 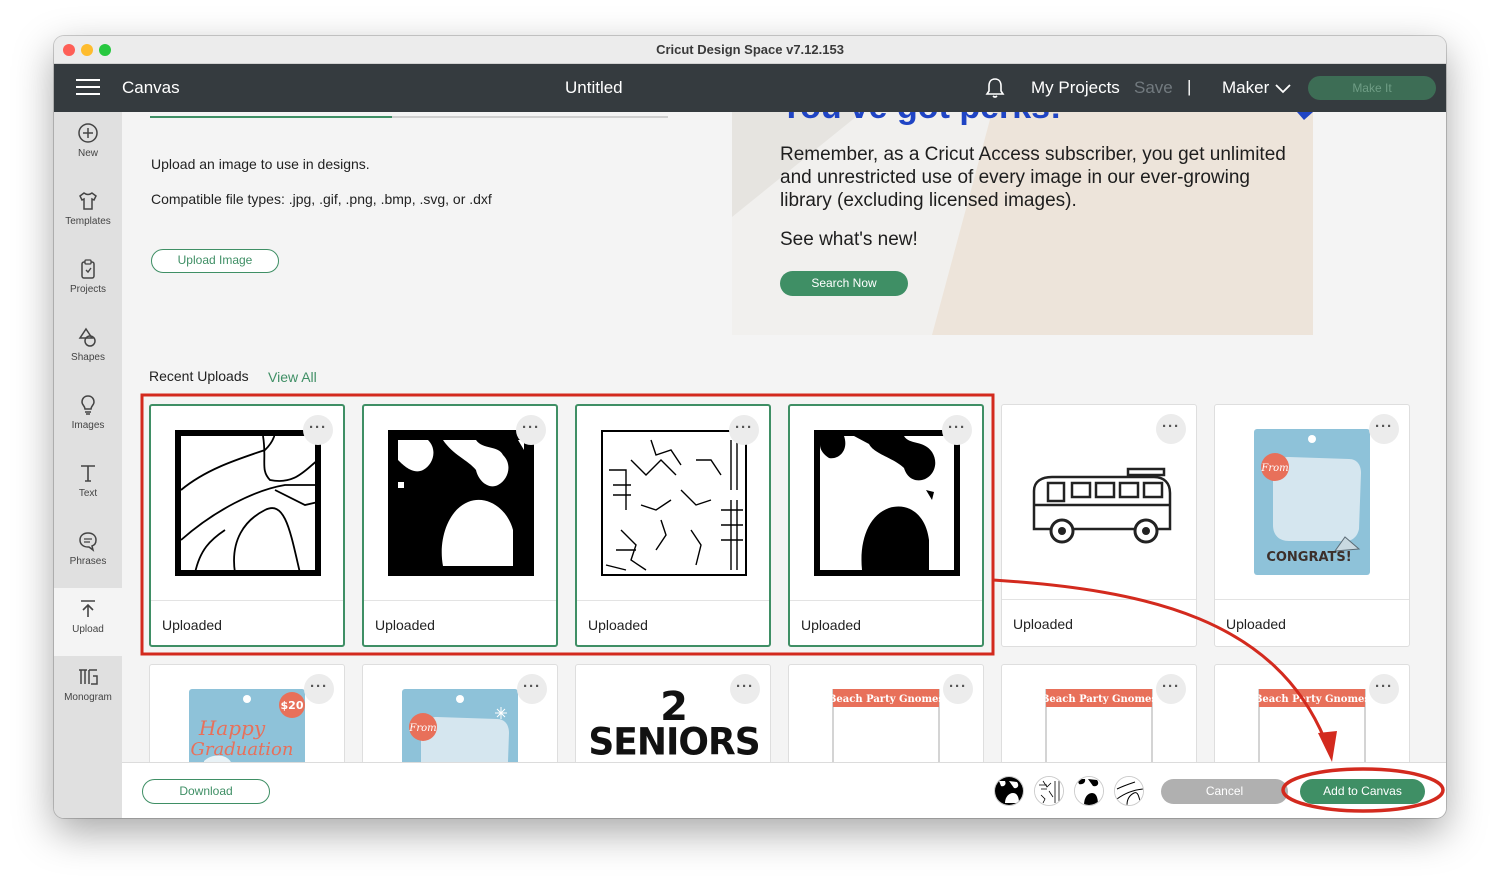 What do you see at coordinates (199, 376) in the screenshot?
I see `recent-uploads-label: Recent Uploads` at bounding box center [199, 376].